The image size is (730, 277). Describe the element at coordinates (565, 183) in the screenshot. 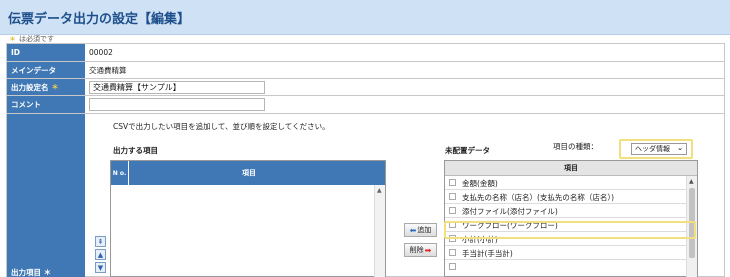

I see `list-item: 金額(金額)` at that location.